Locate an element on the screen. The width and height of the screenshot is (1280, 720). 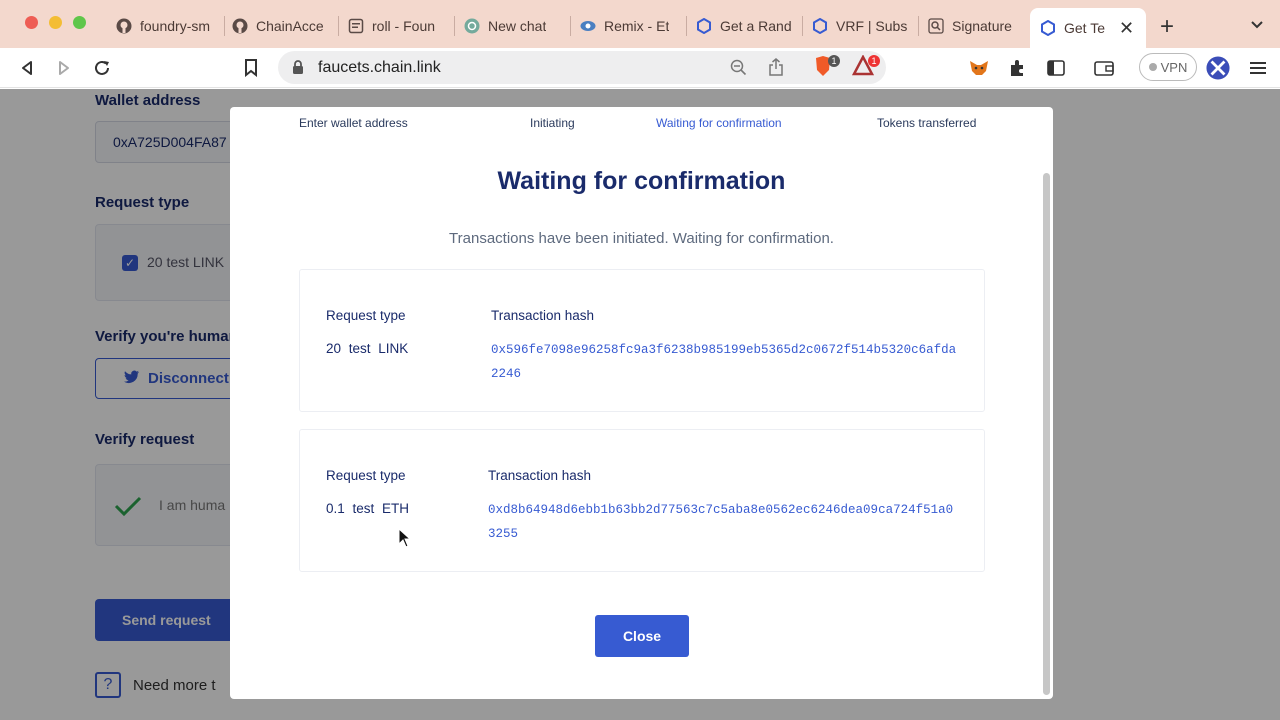
metamask-icon is located at coordinates (979, 68).